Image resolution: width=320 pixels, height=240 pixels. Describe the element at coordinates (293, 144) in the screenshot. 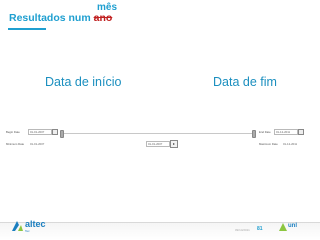

I see `maximum-date-value: 01-12-2011` at that location.